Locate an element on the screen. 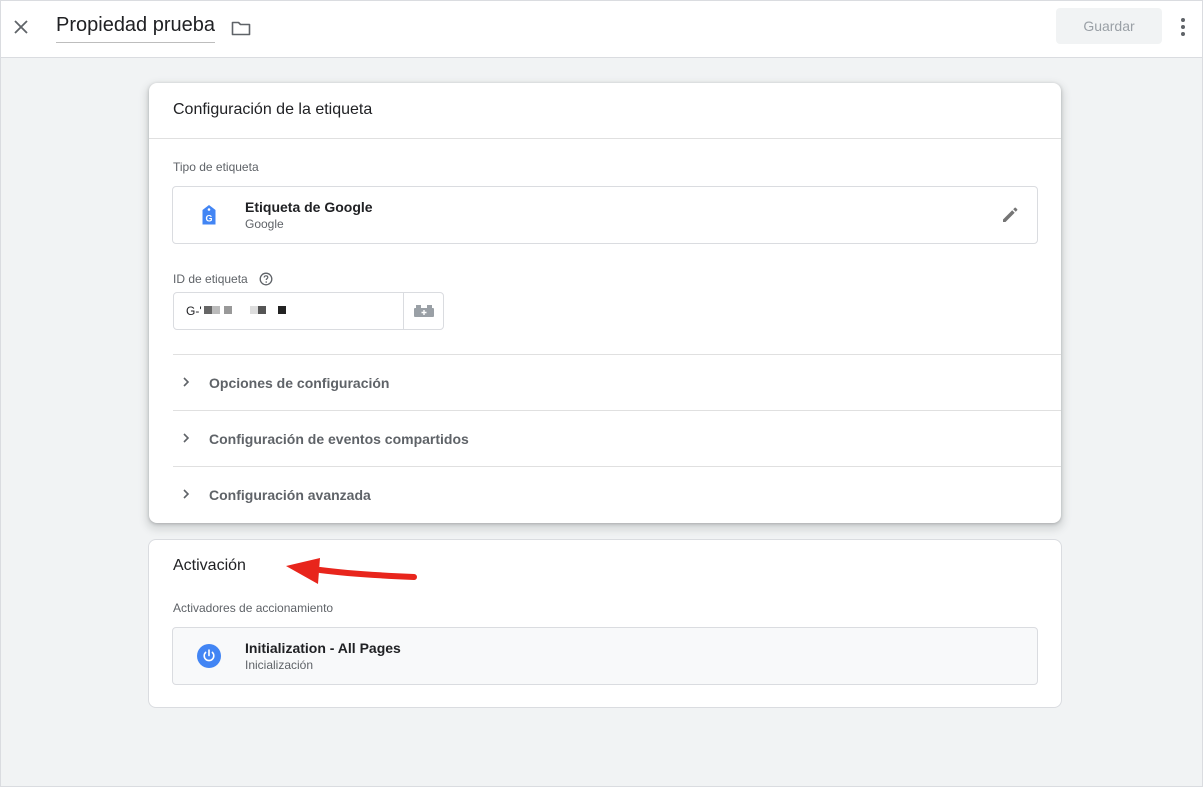 Image resolution: width=1203 pixels, height=787 pixels. close-icon is located at coordinates (21, 27).